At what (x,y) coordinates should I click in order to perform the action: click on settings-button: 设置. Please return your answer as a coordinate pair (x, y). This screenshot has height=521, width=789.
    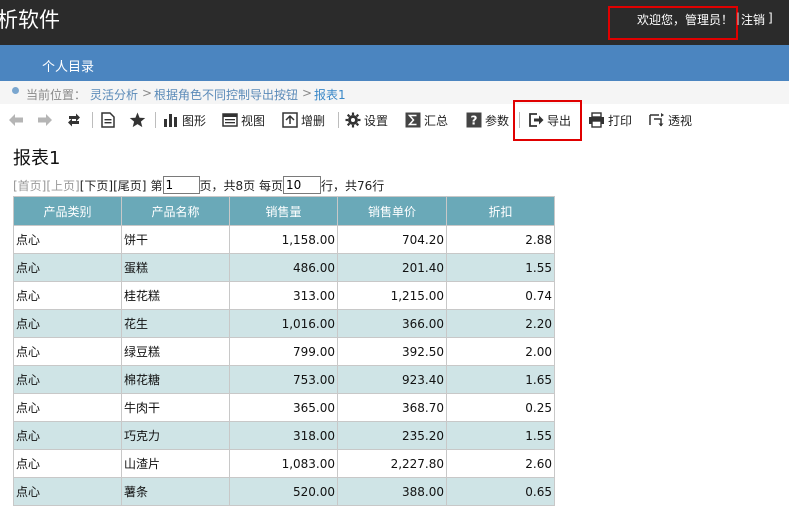
    Looking at the image, I should click on (366, 120).